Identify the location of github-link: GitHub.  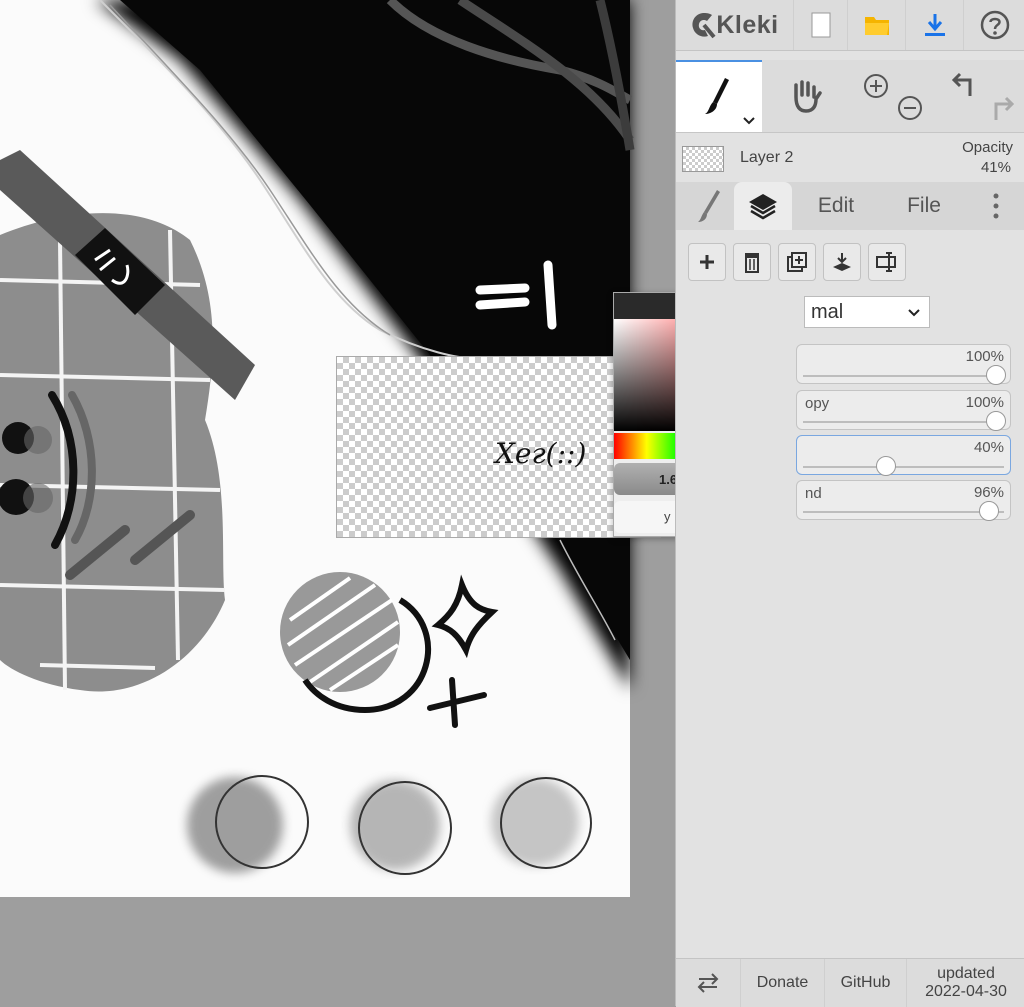
(866, 983).